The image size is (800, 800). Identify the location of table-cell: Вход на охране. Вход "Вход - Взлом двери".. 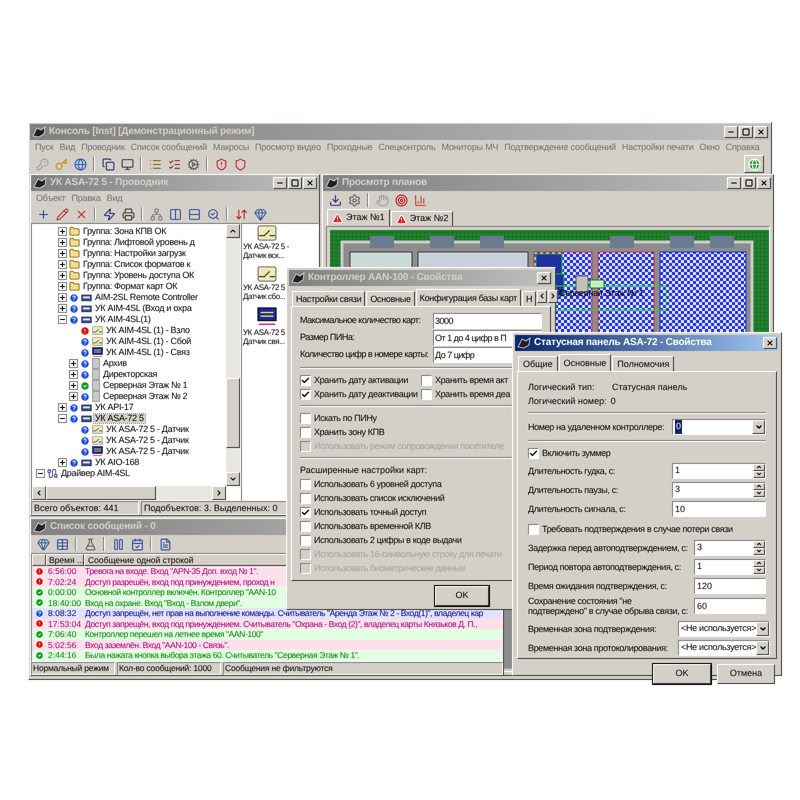
(163, 602).